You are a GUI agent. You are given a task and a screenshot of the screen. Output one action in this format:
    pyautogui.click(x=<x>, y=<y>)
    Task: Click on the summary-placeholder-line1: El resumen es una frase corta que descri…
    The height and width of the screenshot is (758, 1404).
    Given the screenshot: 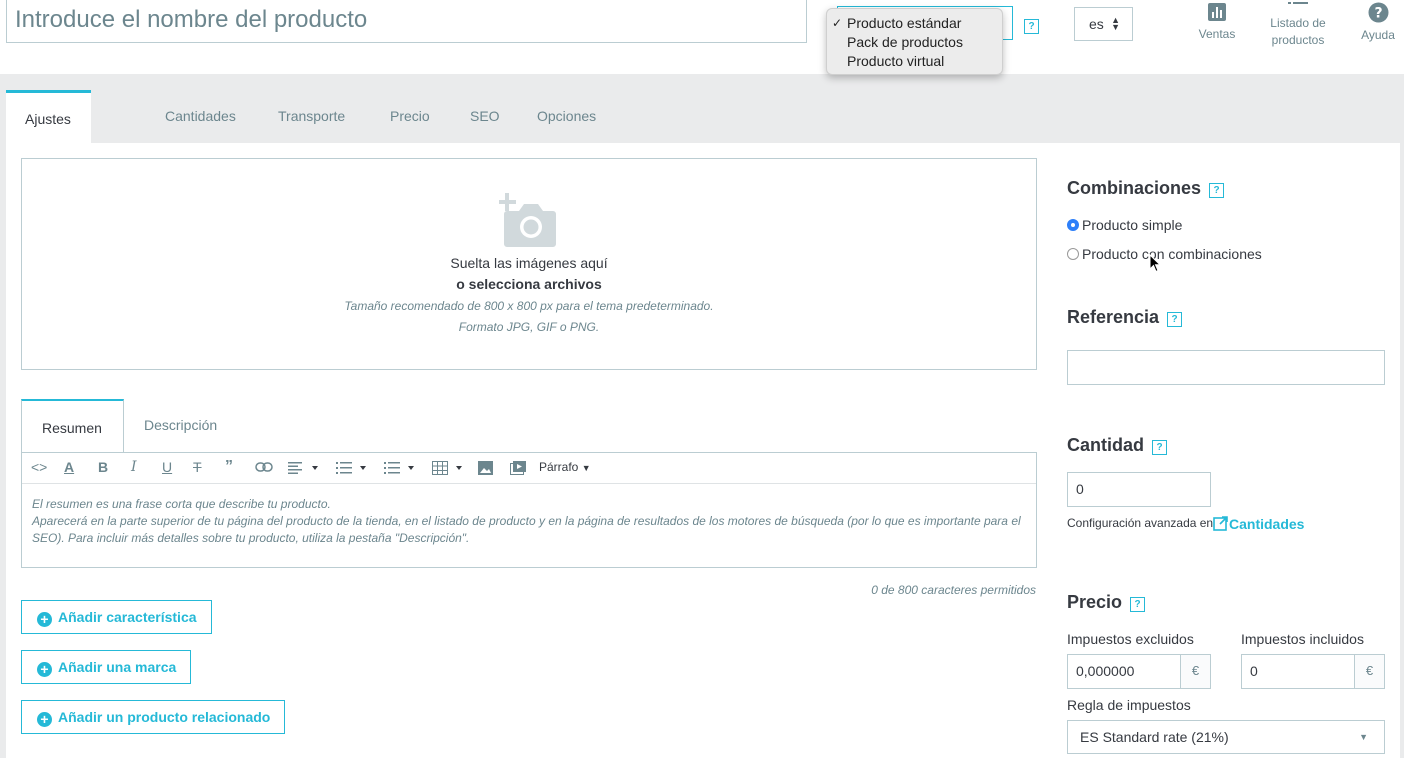 What is the action you would take?
    pyautogui.click(x=181, y=504)
    